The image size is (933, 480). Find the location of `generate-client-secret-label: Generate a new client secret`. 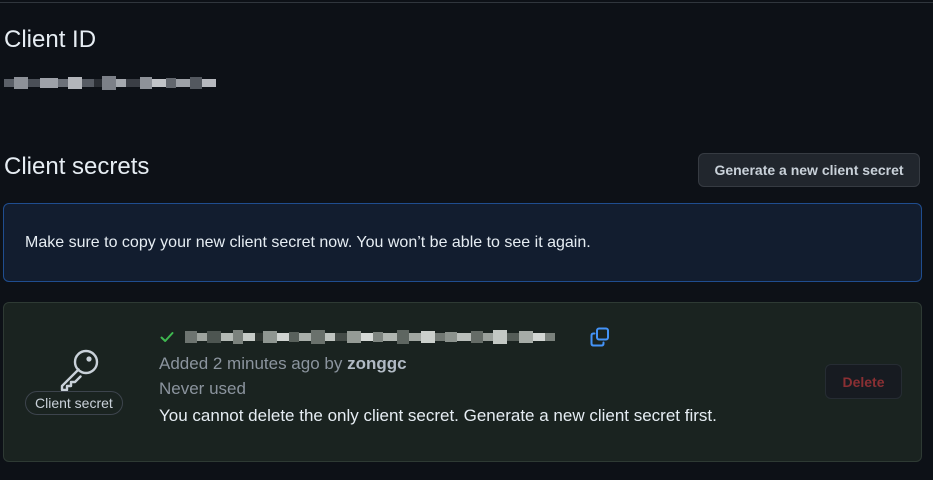

generate-client-secret-label: Generate a new client secret is located at coordinates (809, 170).